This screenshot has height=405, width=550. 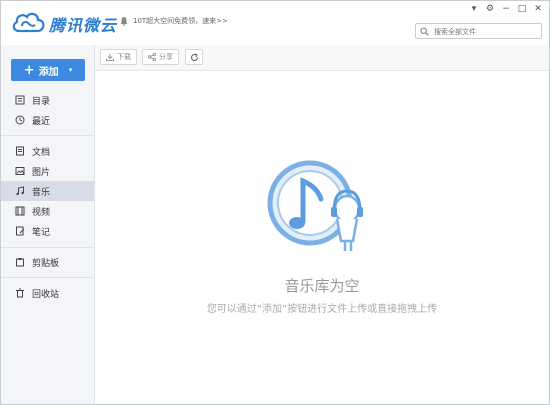 What do you see at coordinates (20, 231) in the screenshot?
I see `note-icon` at bounding box center [20, 231].